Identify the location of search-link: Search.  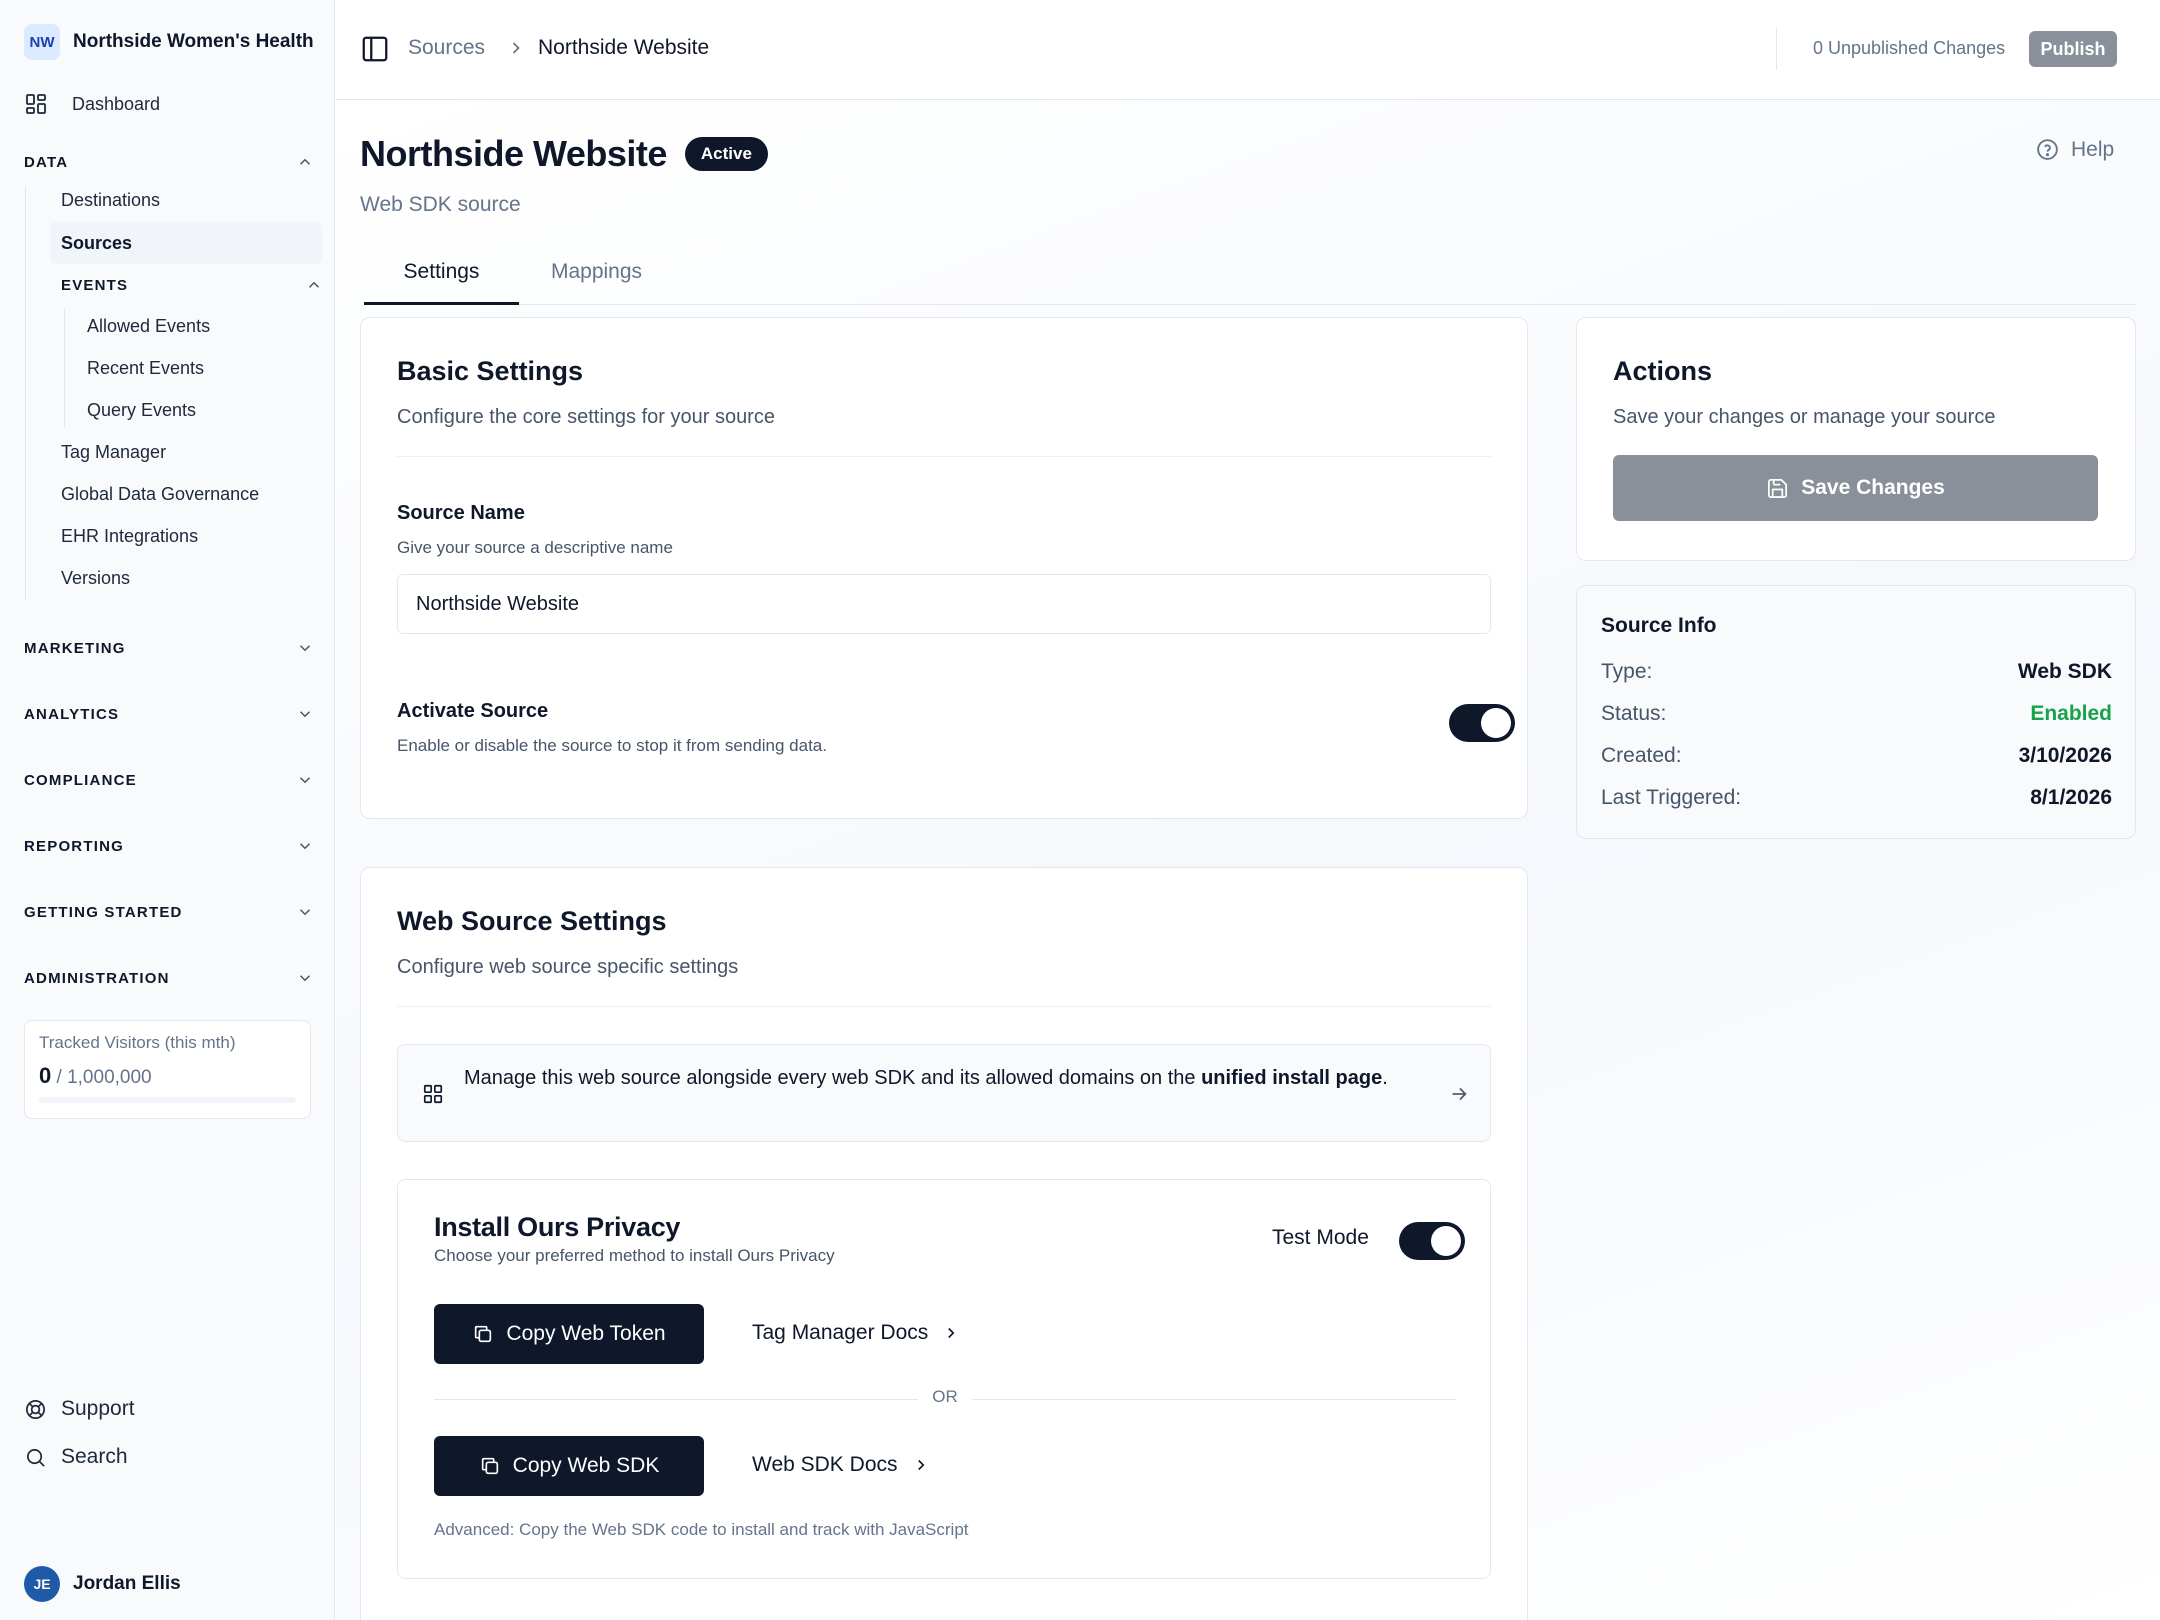
(76, 1457).